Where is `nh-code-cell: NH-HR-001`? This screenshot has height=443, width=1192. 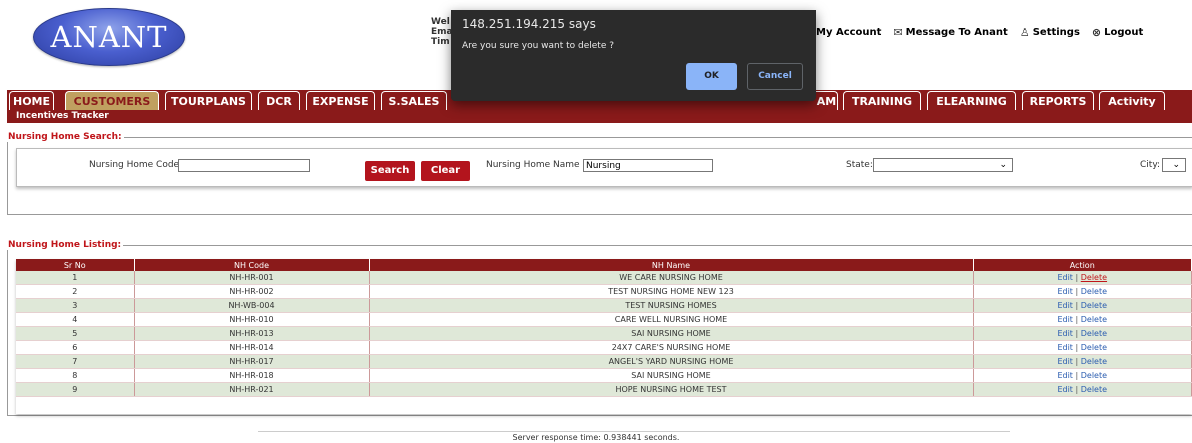 nh-code-cell: NH-HR-001 is located at coordinates (252, 278).